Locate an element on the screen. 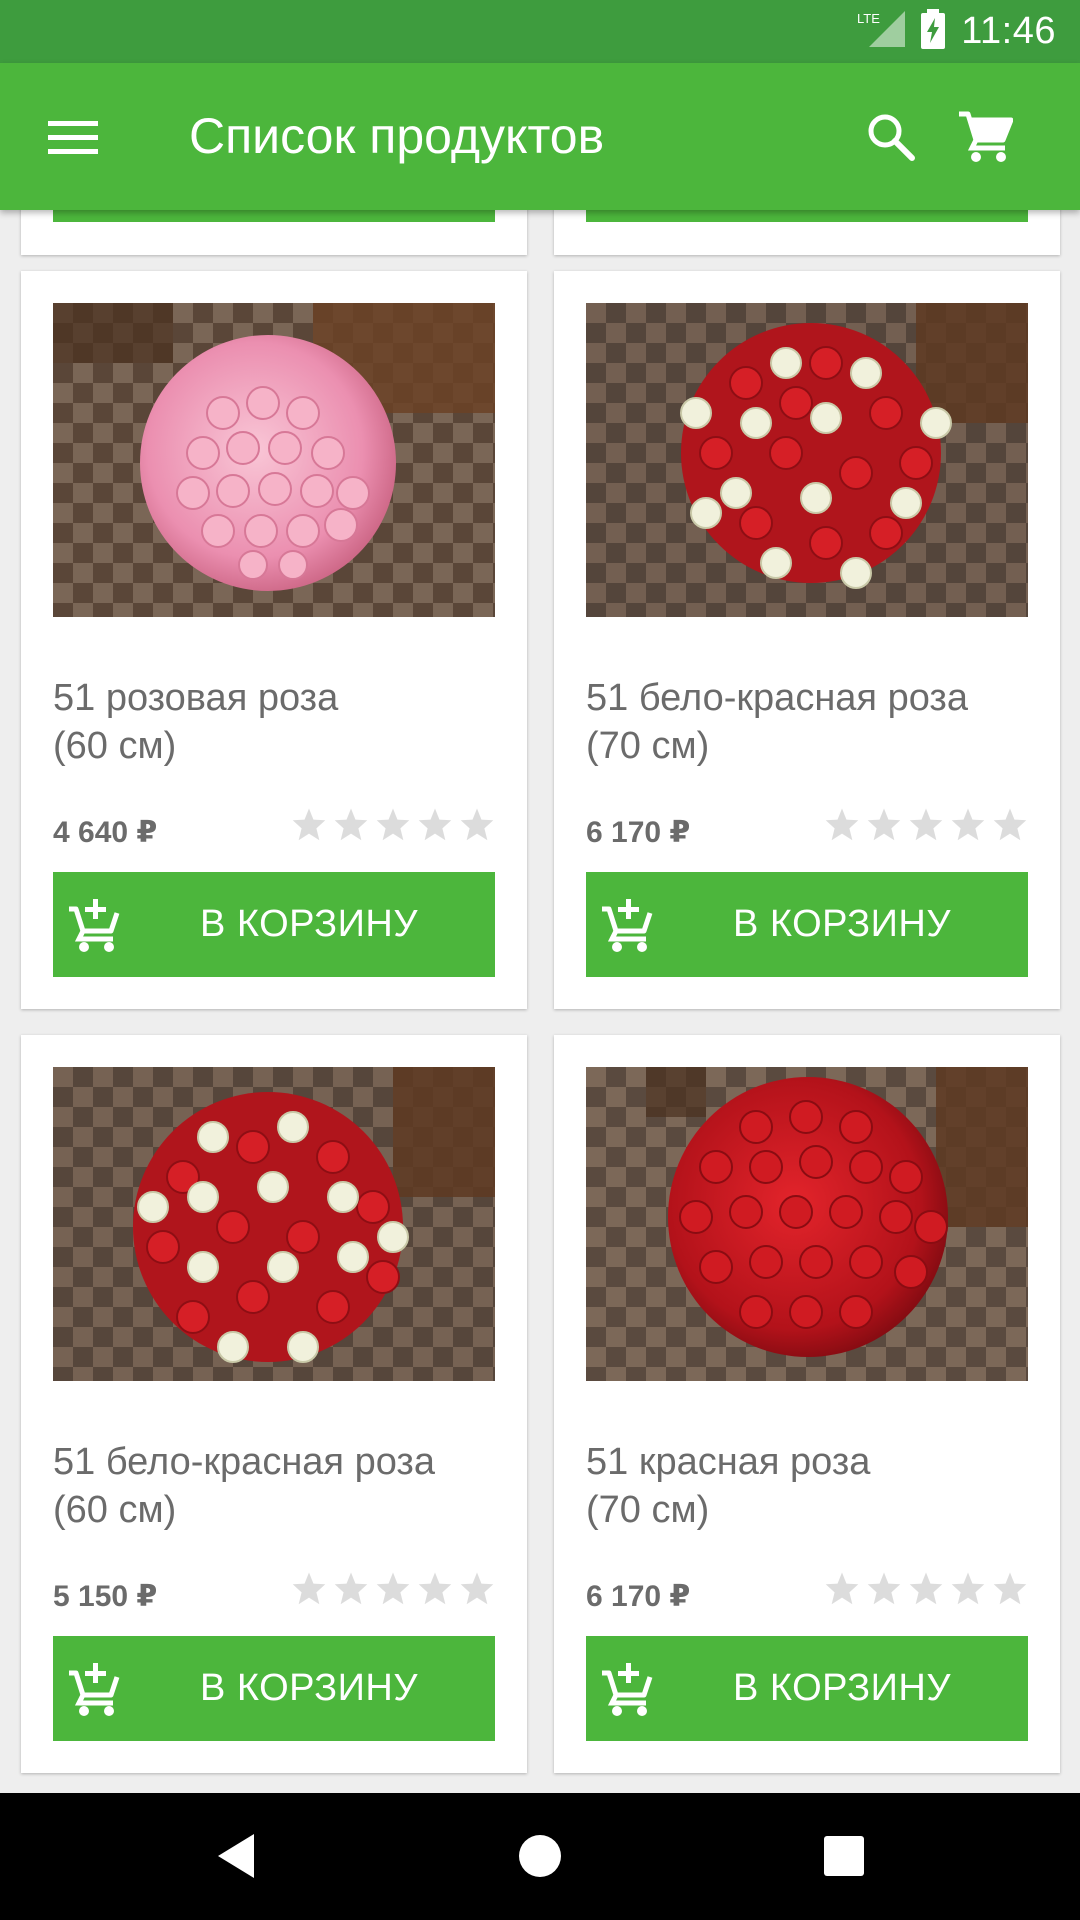 The image size is (1080, 1920). home-circle-icon is located at coordinates (540, 1856).